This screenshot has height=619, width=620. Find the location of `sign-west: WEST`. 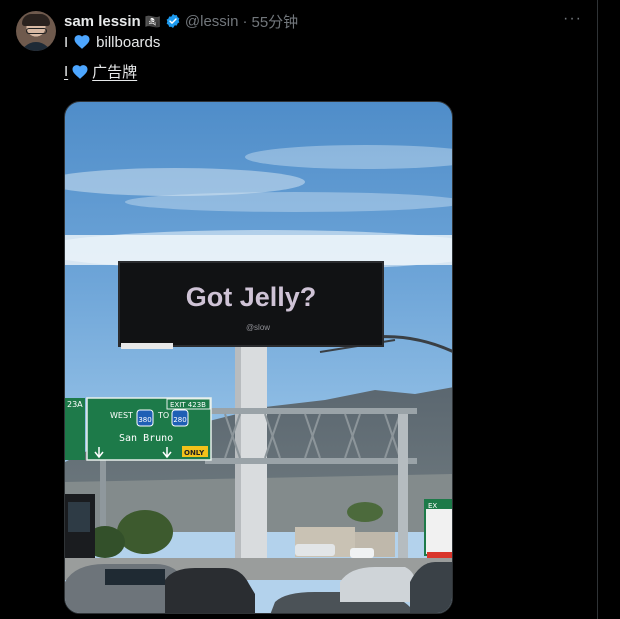

sign-west: WEST is located at coordinates (121, 415).